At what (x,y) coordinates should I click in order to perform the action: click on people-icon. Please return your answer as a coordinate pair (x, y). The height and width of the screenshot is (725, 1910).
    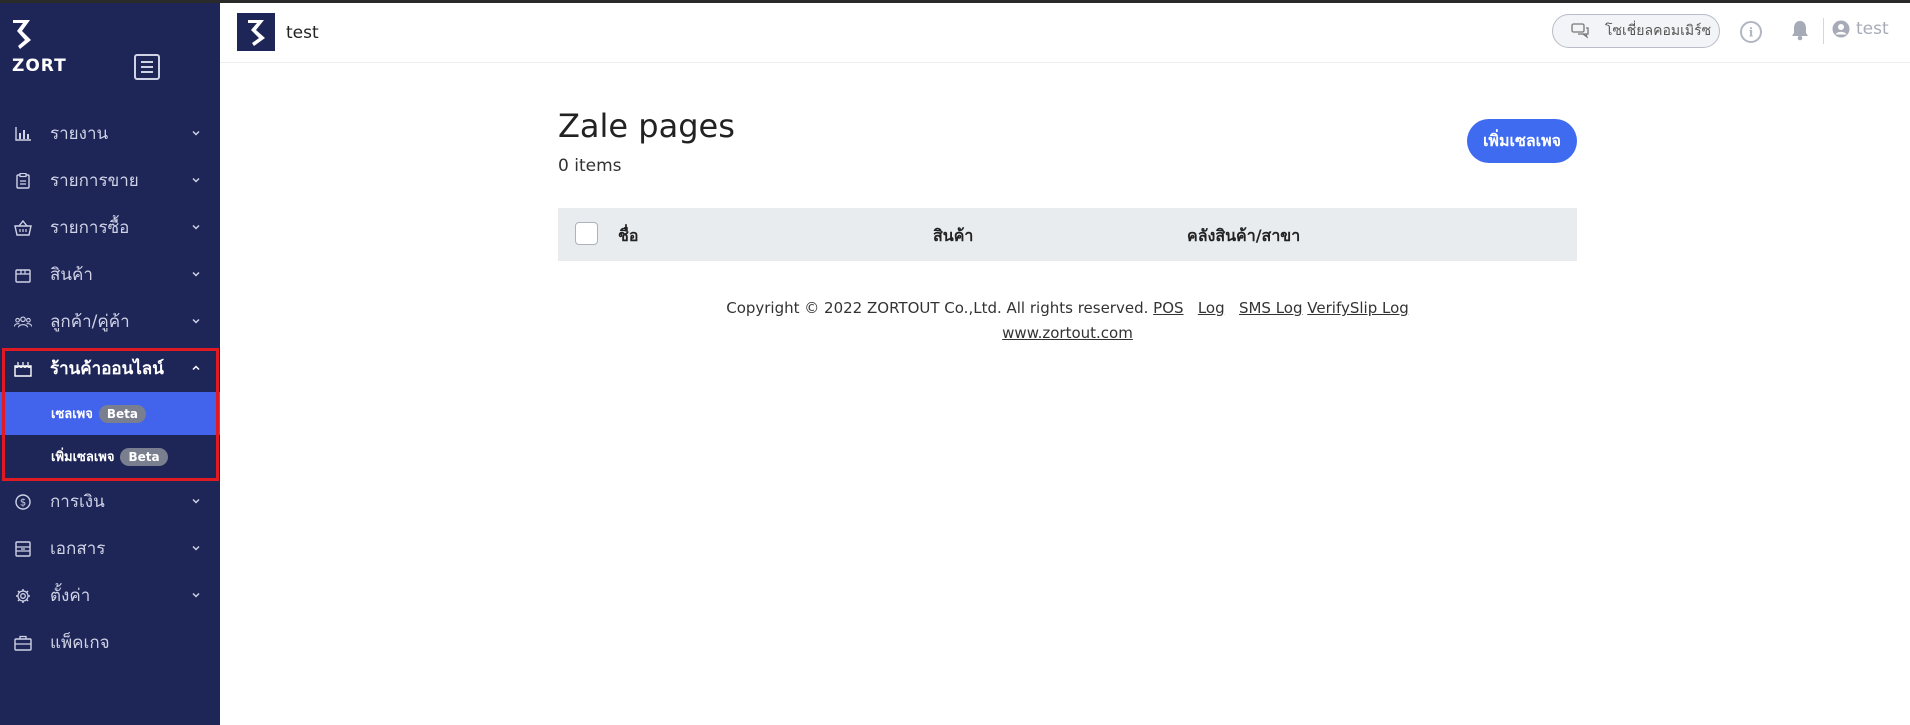
    Looking at the image, I should click on (23, 322).